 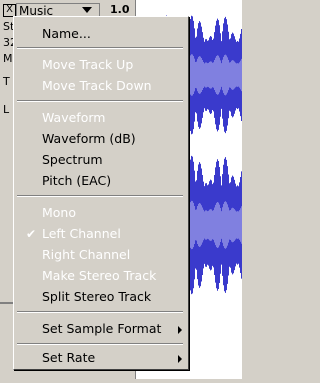 What do you see at coordinates (6, 81) in the screenshot?
I see `track-info-line: T` at bounding box center [6, 81].